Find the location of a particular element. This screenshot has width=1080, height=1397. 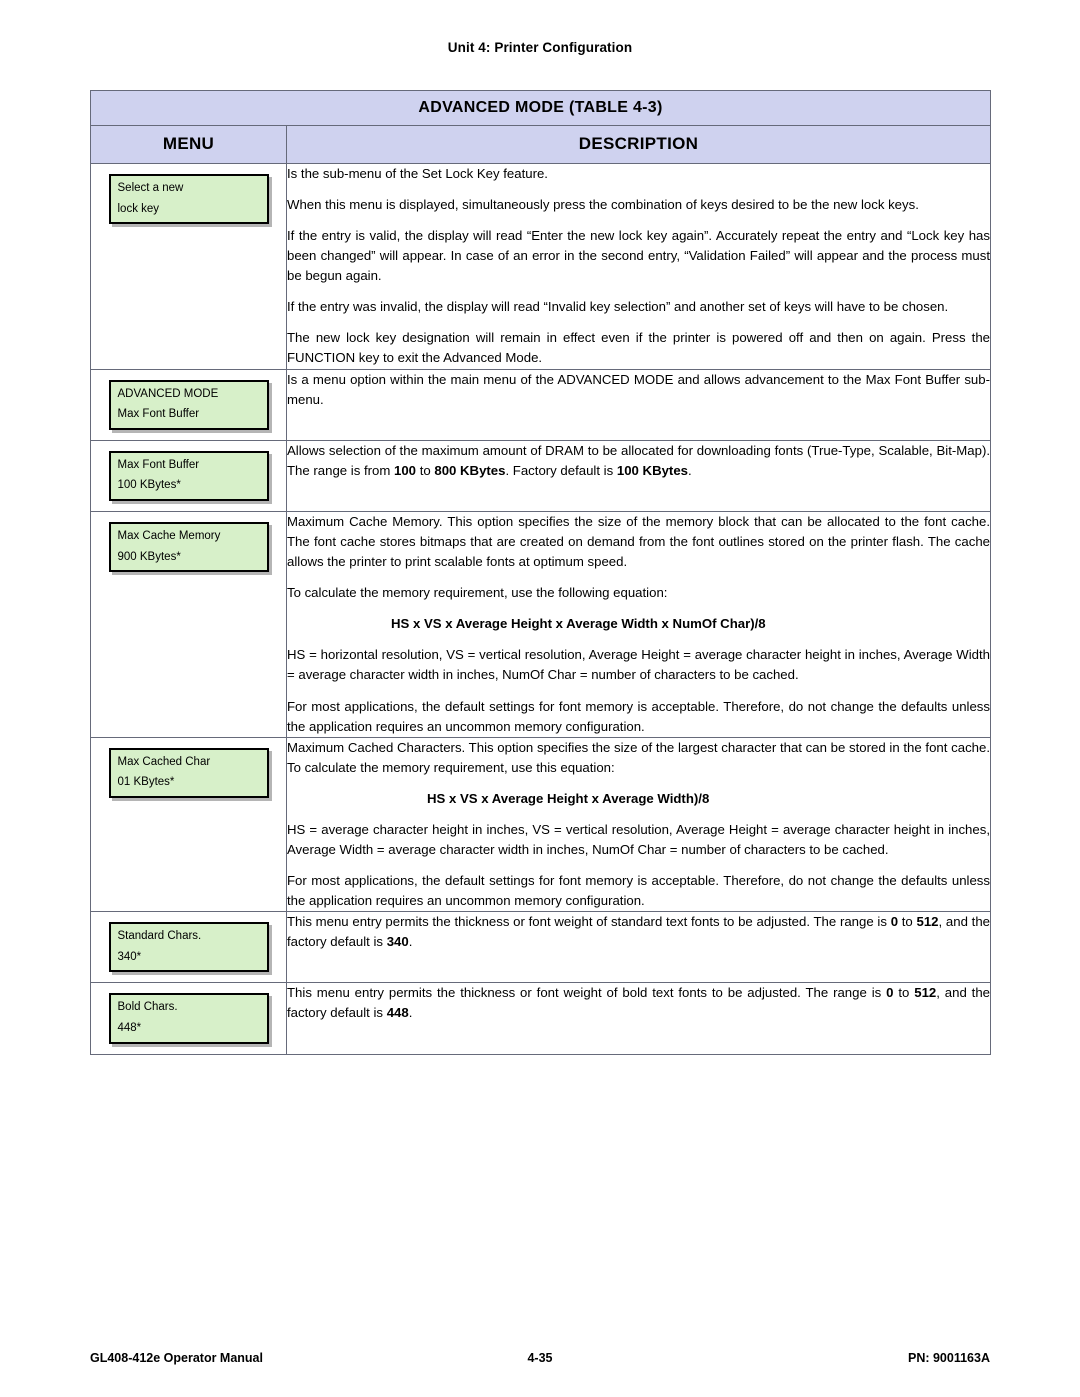

menu-cell: Max Cached Char 01 KBytes* is located at coordinates (188, 824).